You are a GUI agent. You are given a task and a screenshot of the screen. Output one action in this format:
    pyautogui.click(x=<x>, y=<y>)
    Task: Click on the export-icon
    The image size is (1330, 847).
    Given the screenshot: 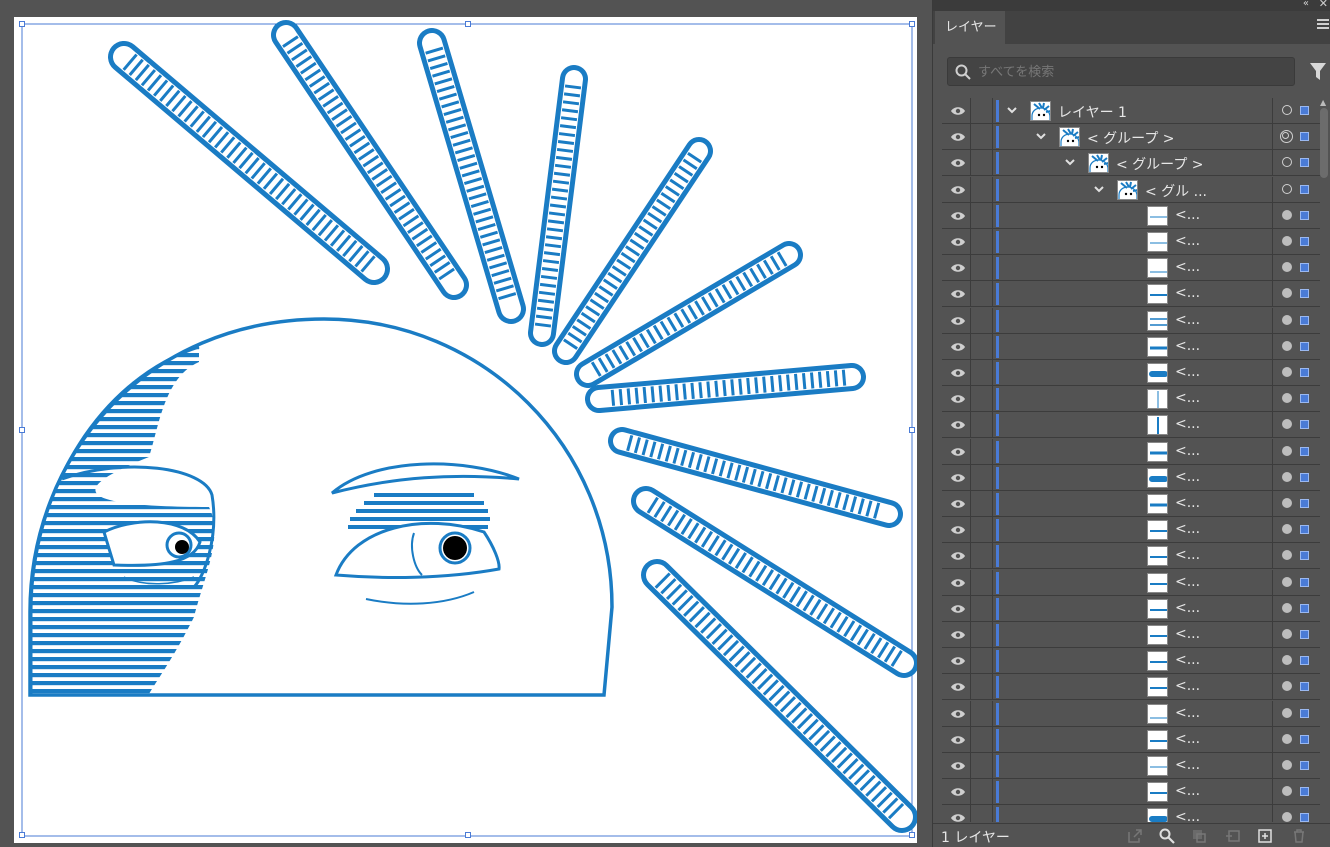 What is the action you would take?
    pyautogui.click(x=1135, y=836)
    